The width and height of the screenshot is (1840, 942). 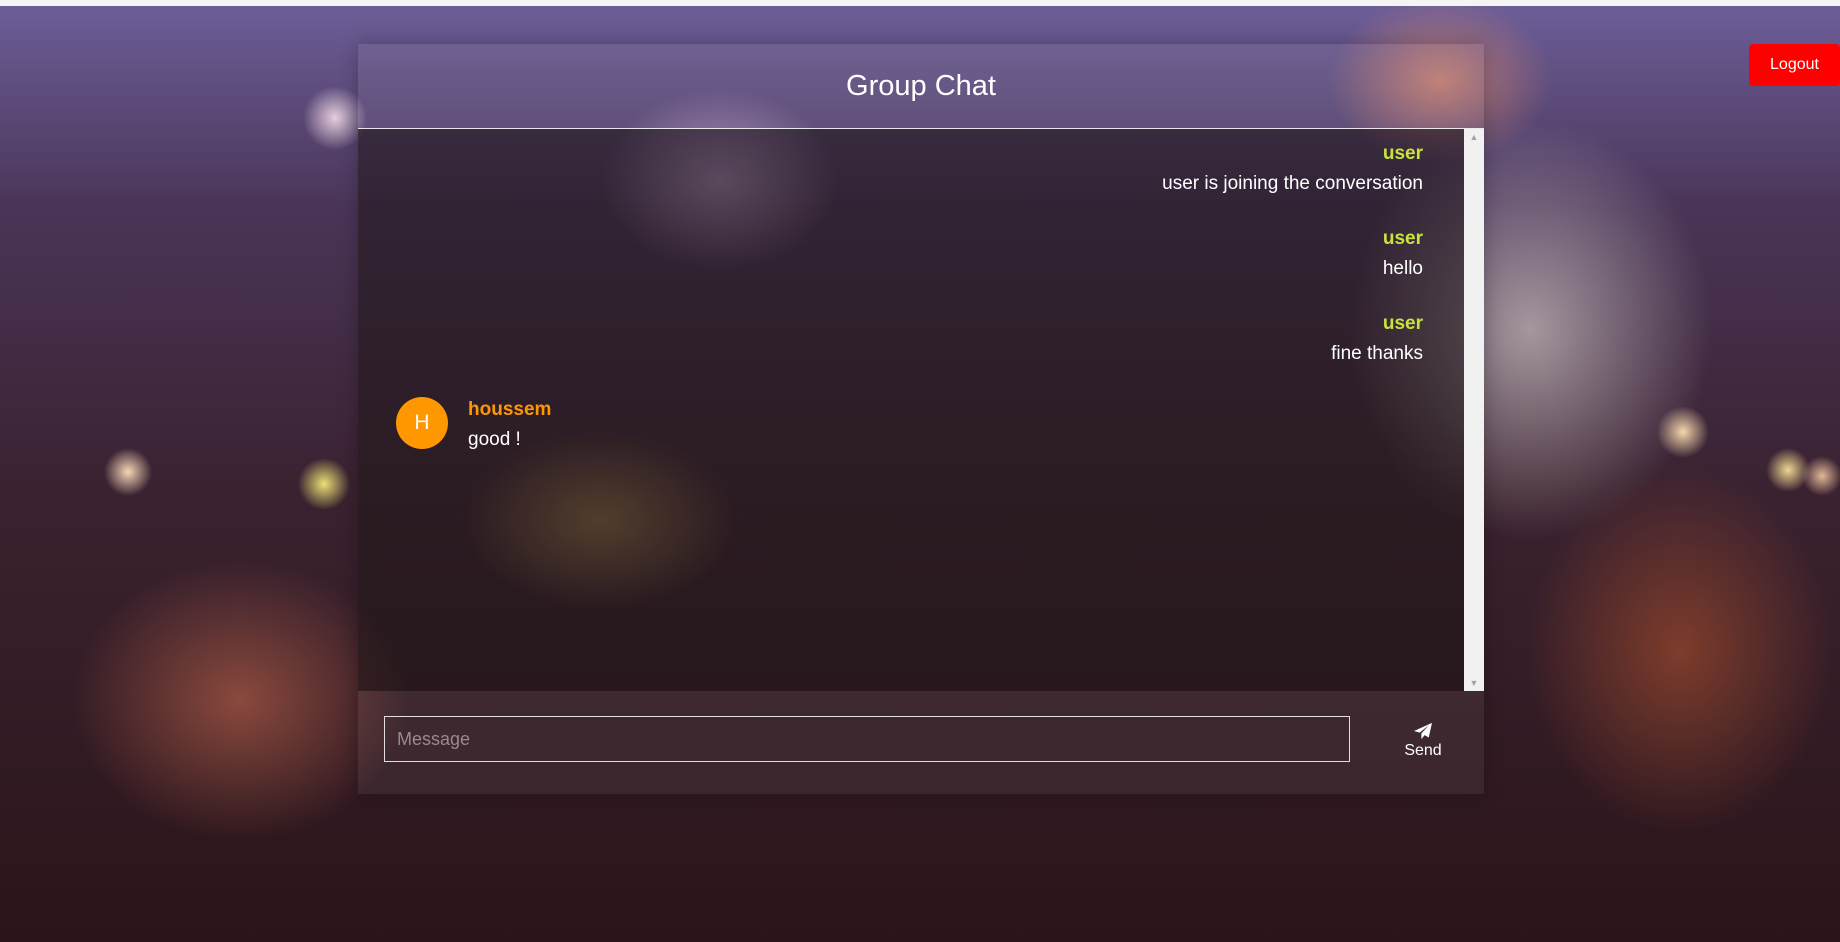 I want to click on chat-message: user hello, so click(x=1403, y=254).